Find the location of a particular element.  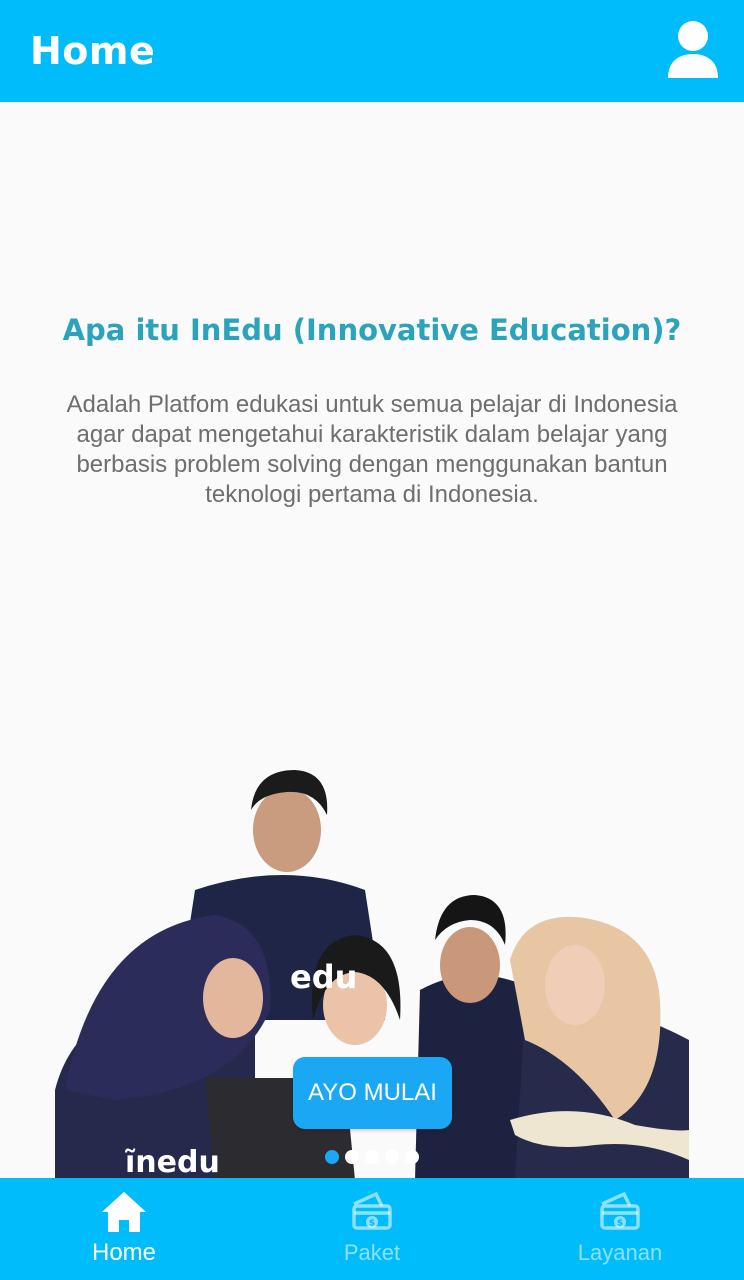

svg-text: edu is located at coordinates (323, 977).